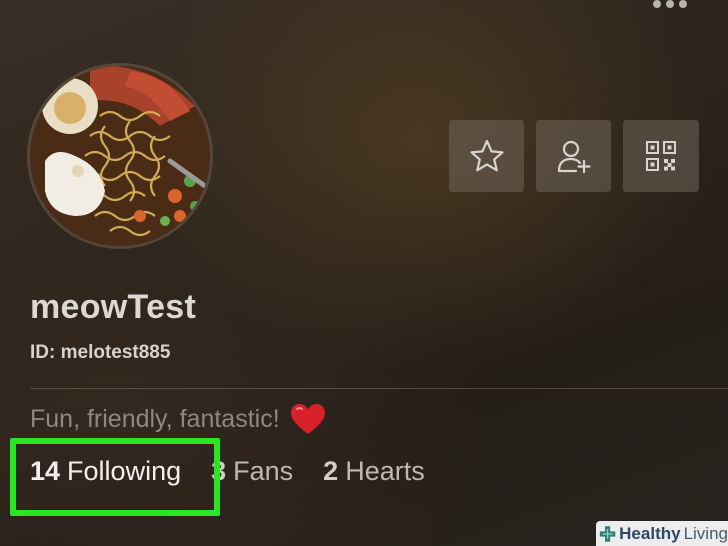 The height and width of the screenshot is (546, 728). I want to click on more-options-icon, so click(670, 4).